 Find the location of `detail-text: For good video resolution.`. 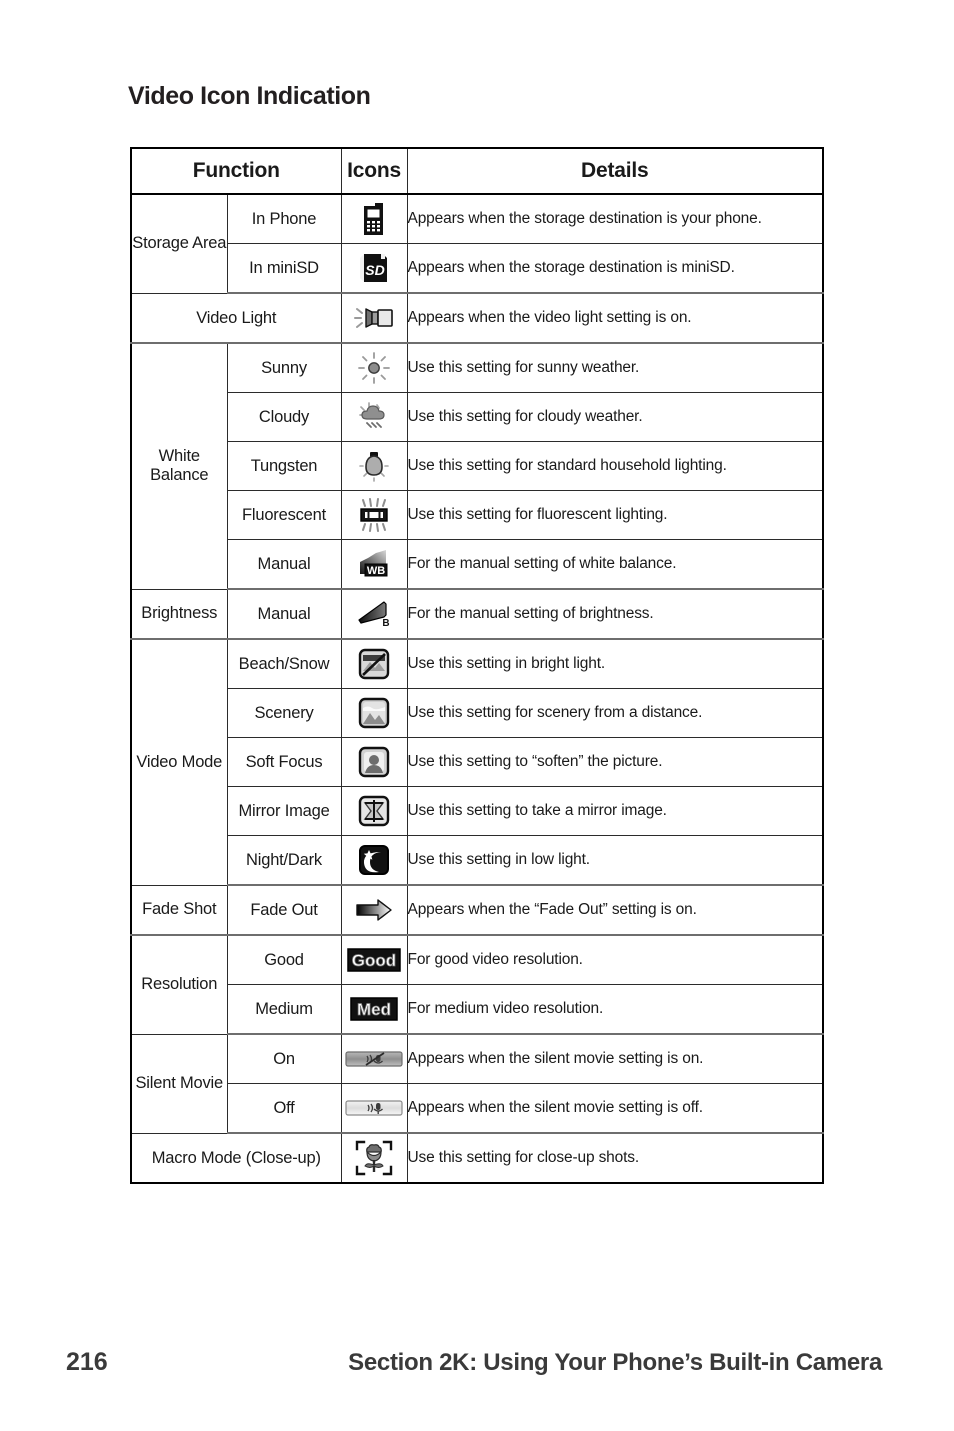

detail-text: For good video resolution. is located at coordinates (615, 959).